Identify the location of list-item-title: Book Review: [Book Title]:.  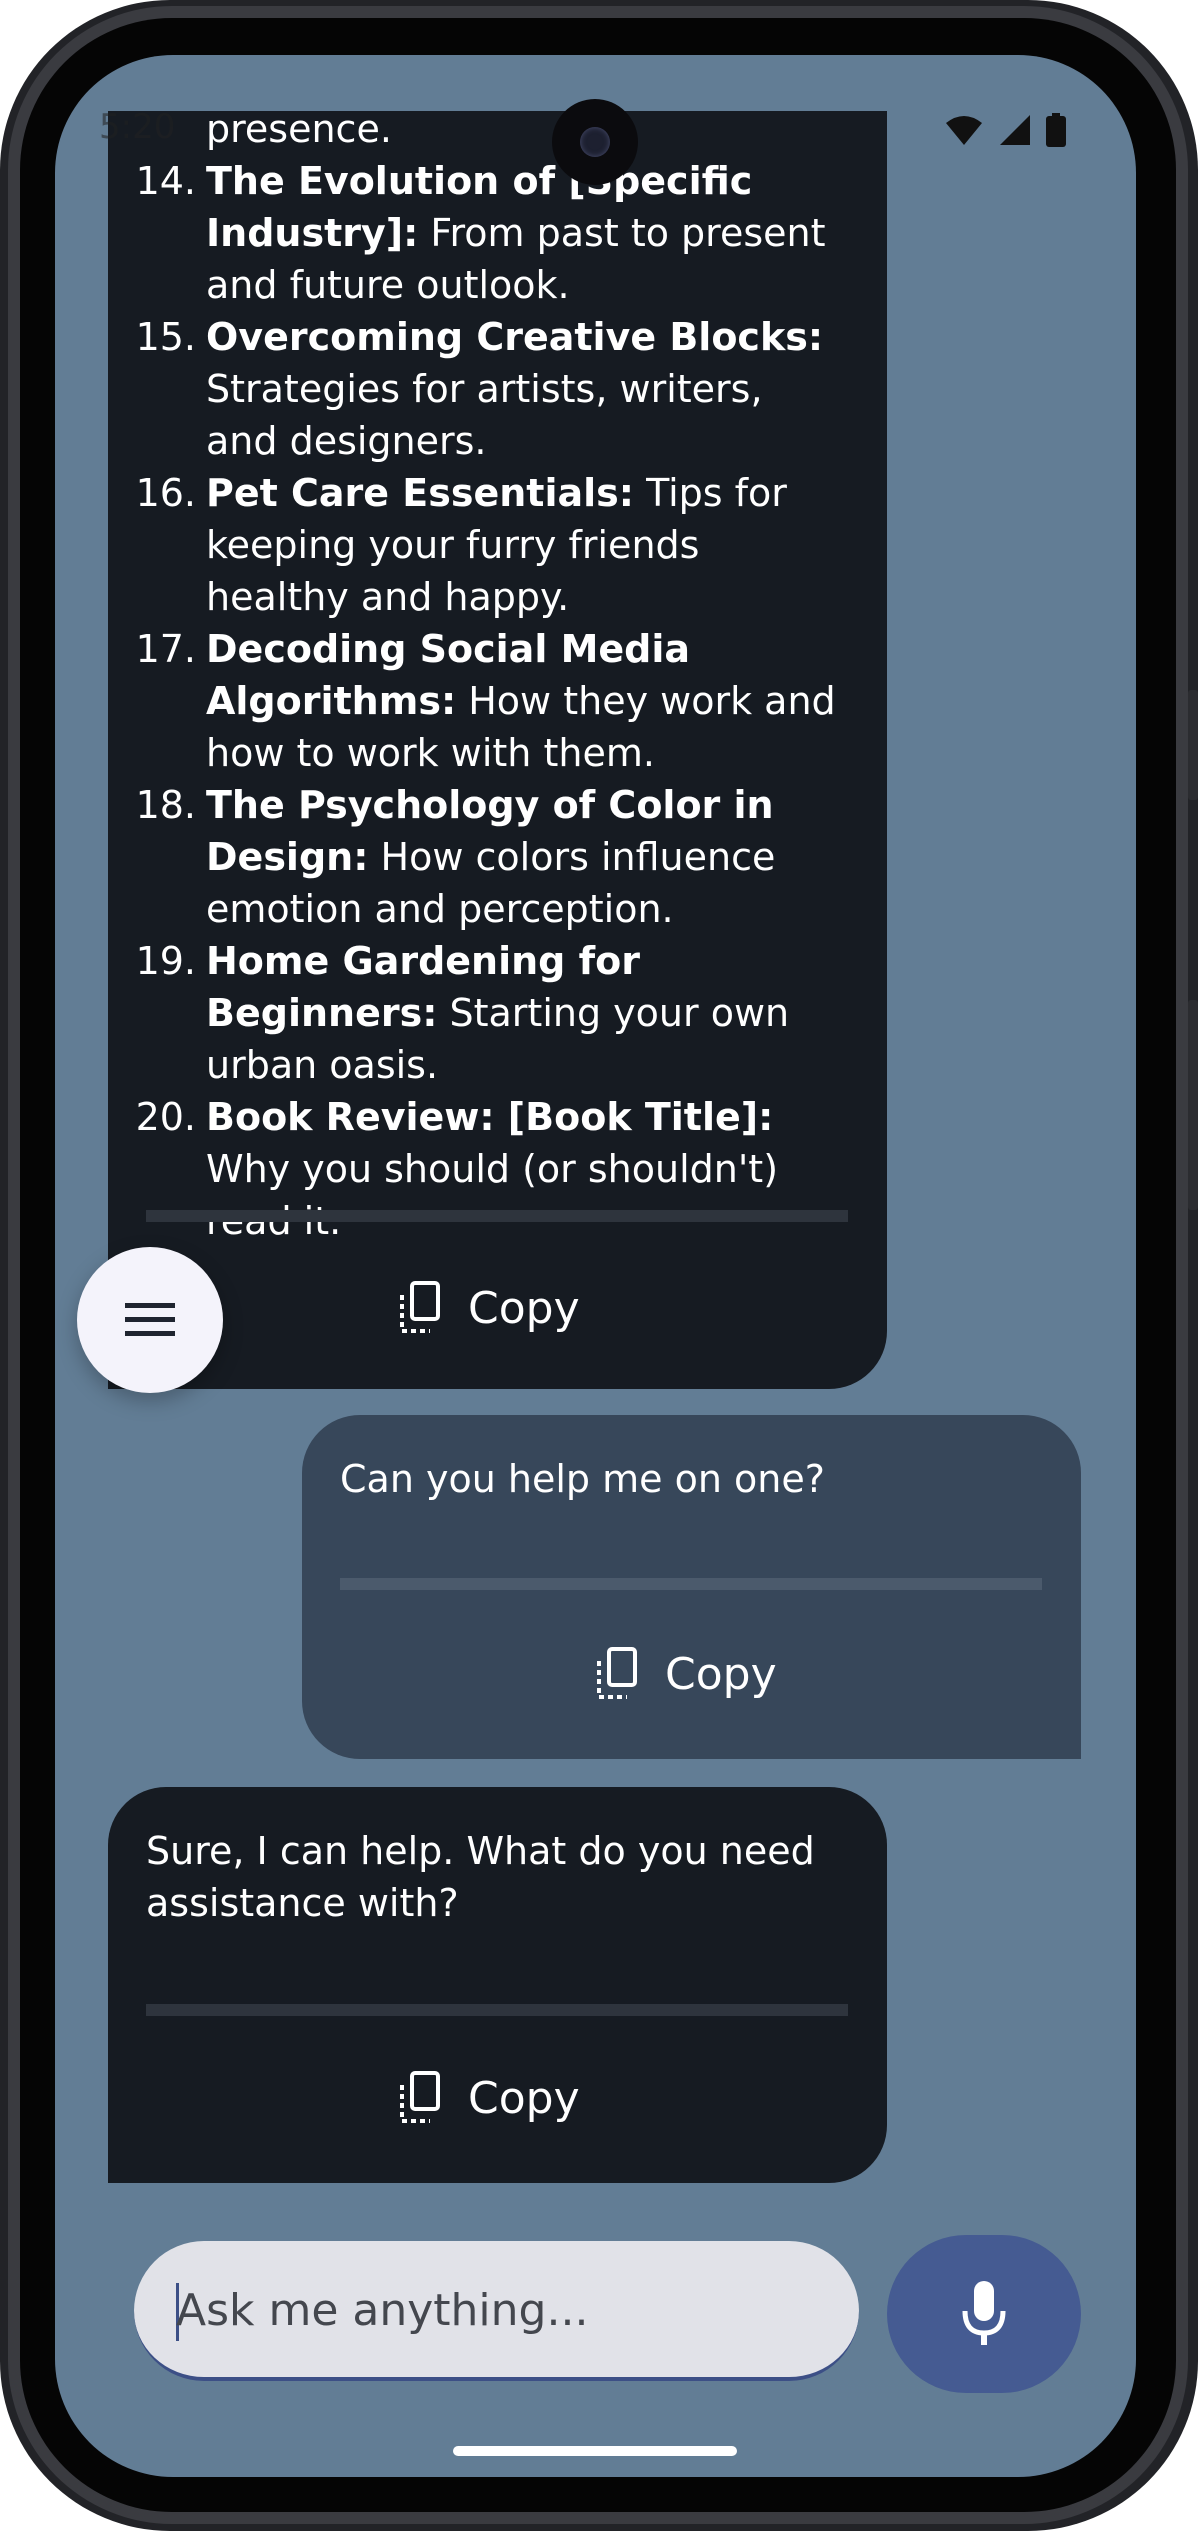
(490, 1117).